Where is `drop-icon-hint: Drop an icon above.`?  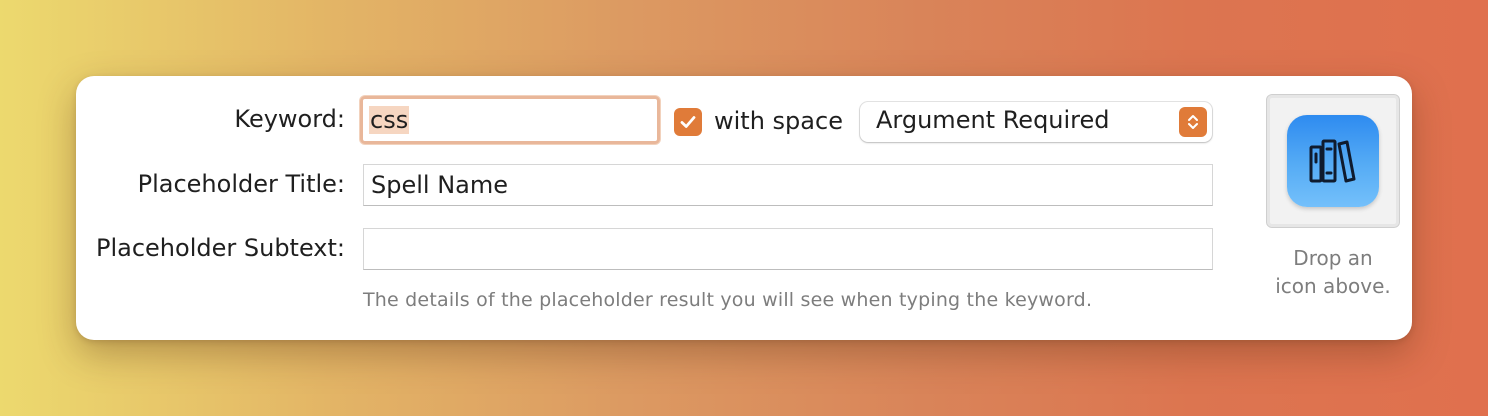
drop-icon-hint: Drop an icon above. is located at coordinates (1333, 272).